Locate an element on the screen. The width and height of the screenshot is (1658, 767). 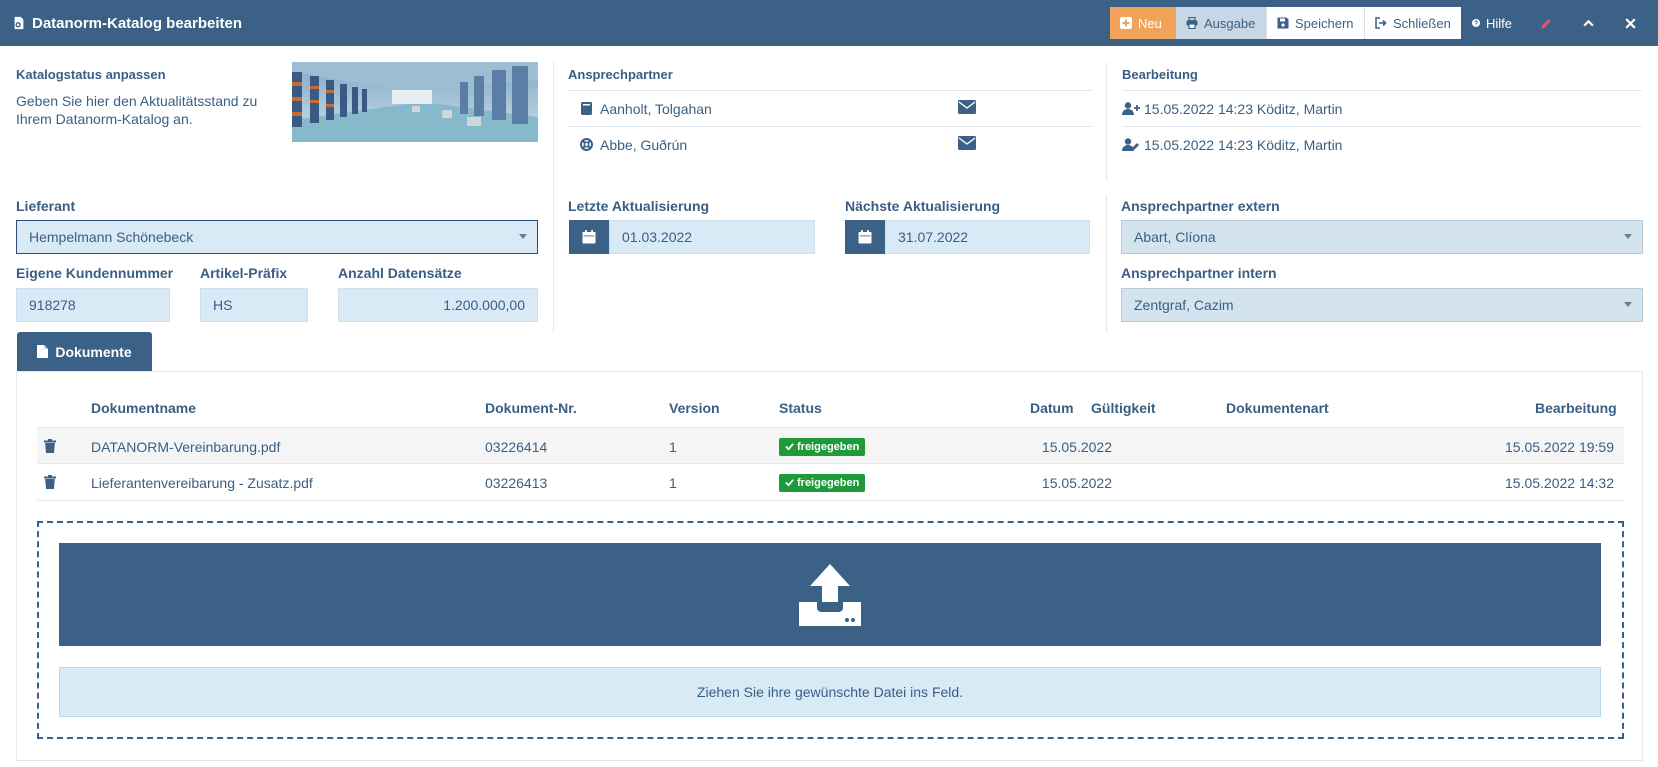
katalogstatus-heading: Katalogstatus anpassen is located at coordinates (91, 74).